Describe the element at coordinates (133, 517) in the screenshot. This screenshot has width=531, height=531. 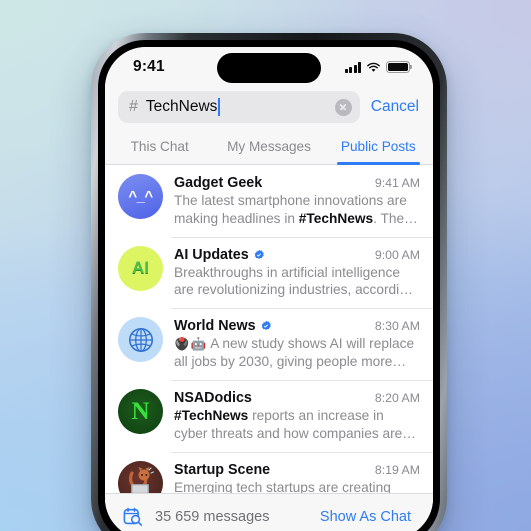
I see `calendar-search-icon` at that location.